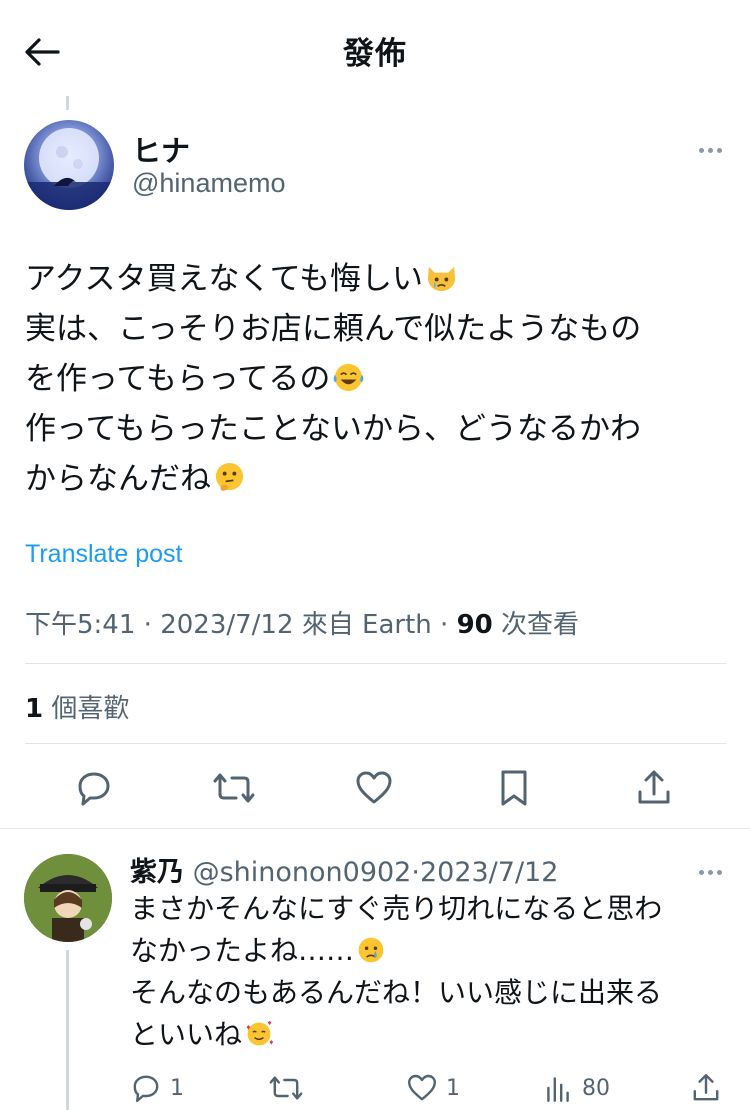 This screenshot has width=750, height=1110. I want to click on post-text-line: 作ってもらったことないから、どうなるかわ, so click(333, 429).